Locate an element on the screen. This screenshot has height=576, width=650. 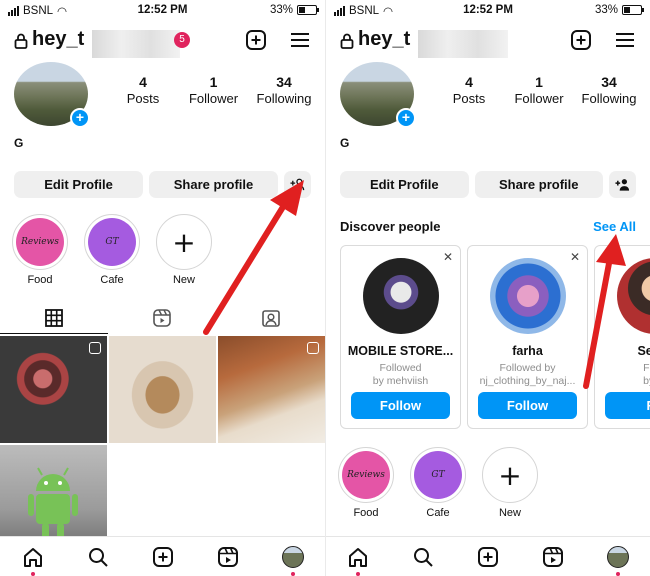
follow-button: Fo is located at coordinates (627, 405).